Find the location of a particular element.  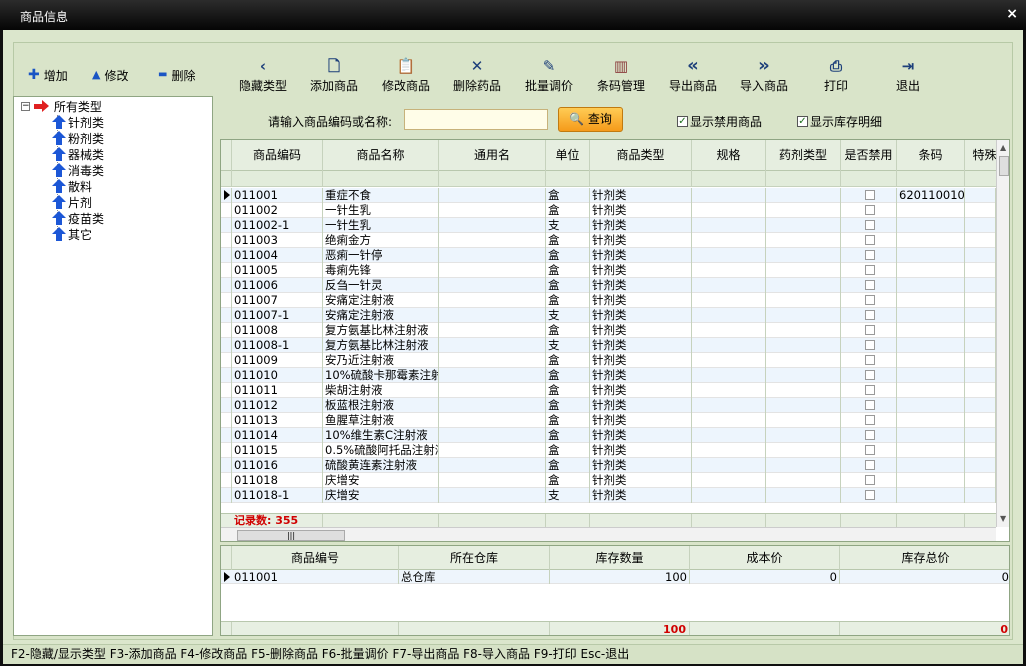

delete-product-button: ✕ 删除药品 is located at coordinates (477, 75).